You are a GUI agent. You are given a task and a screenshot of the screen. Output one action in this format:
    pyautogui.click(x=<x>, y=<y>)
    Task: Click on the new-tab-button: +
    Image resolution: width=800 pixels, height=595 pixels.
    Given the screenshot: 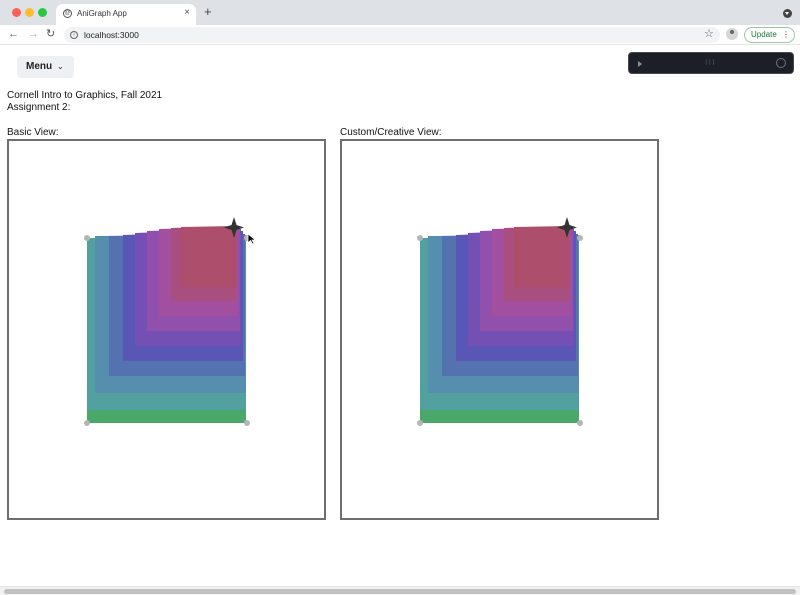 What is the action you would take?
    pyautogui.click(x=208, y=11)
    